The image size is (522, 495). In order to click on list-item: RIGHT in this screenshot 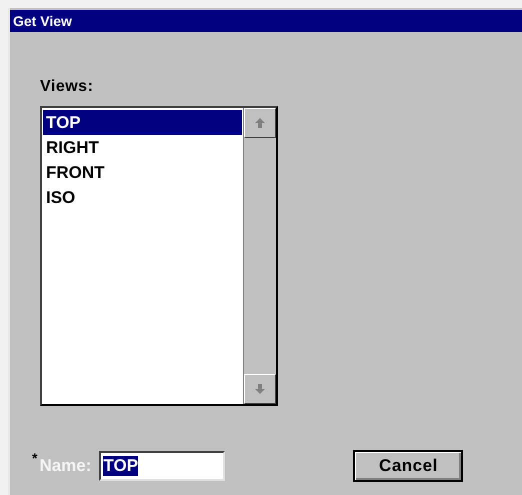, I will do `click(142, 147)`.